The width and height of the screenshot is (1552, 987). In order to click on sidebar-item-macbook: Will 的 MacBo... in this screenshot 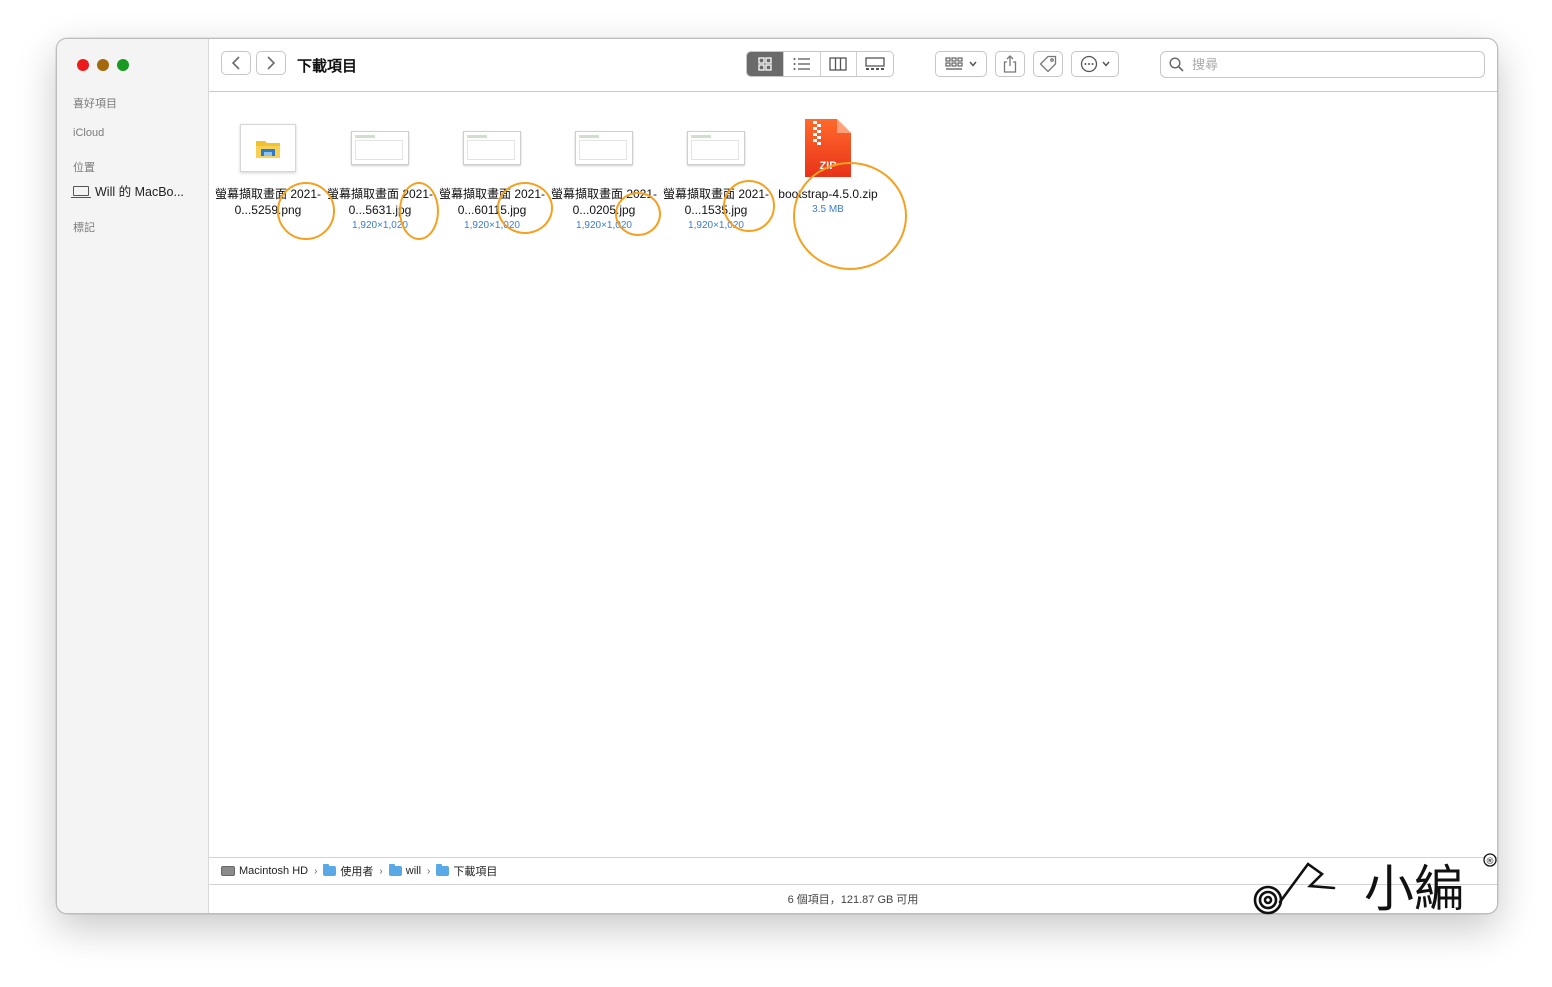, I will do `click(127, 190)`.